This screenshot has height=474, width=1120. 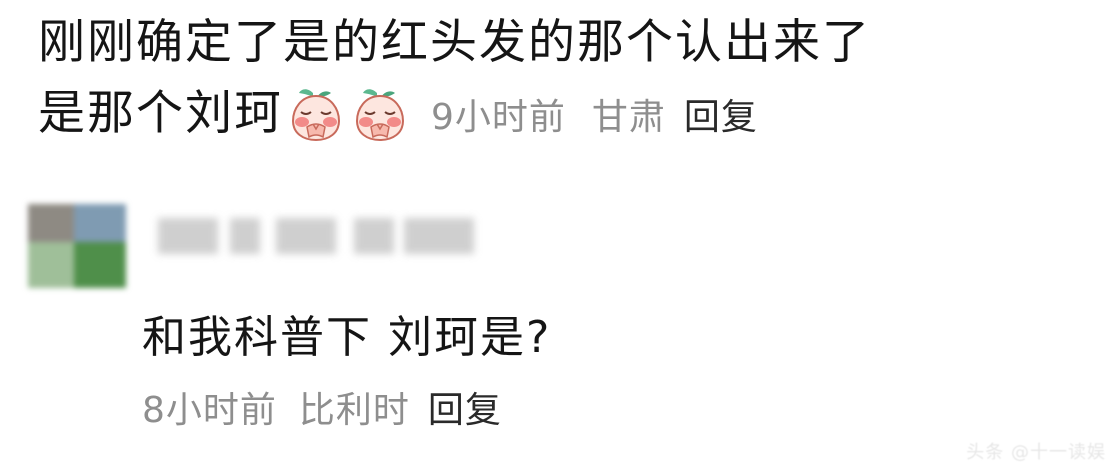 I want to click on comment-text-line-2: 是那个刘珂, so click(x=160, y=113).